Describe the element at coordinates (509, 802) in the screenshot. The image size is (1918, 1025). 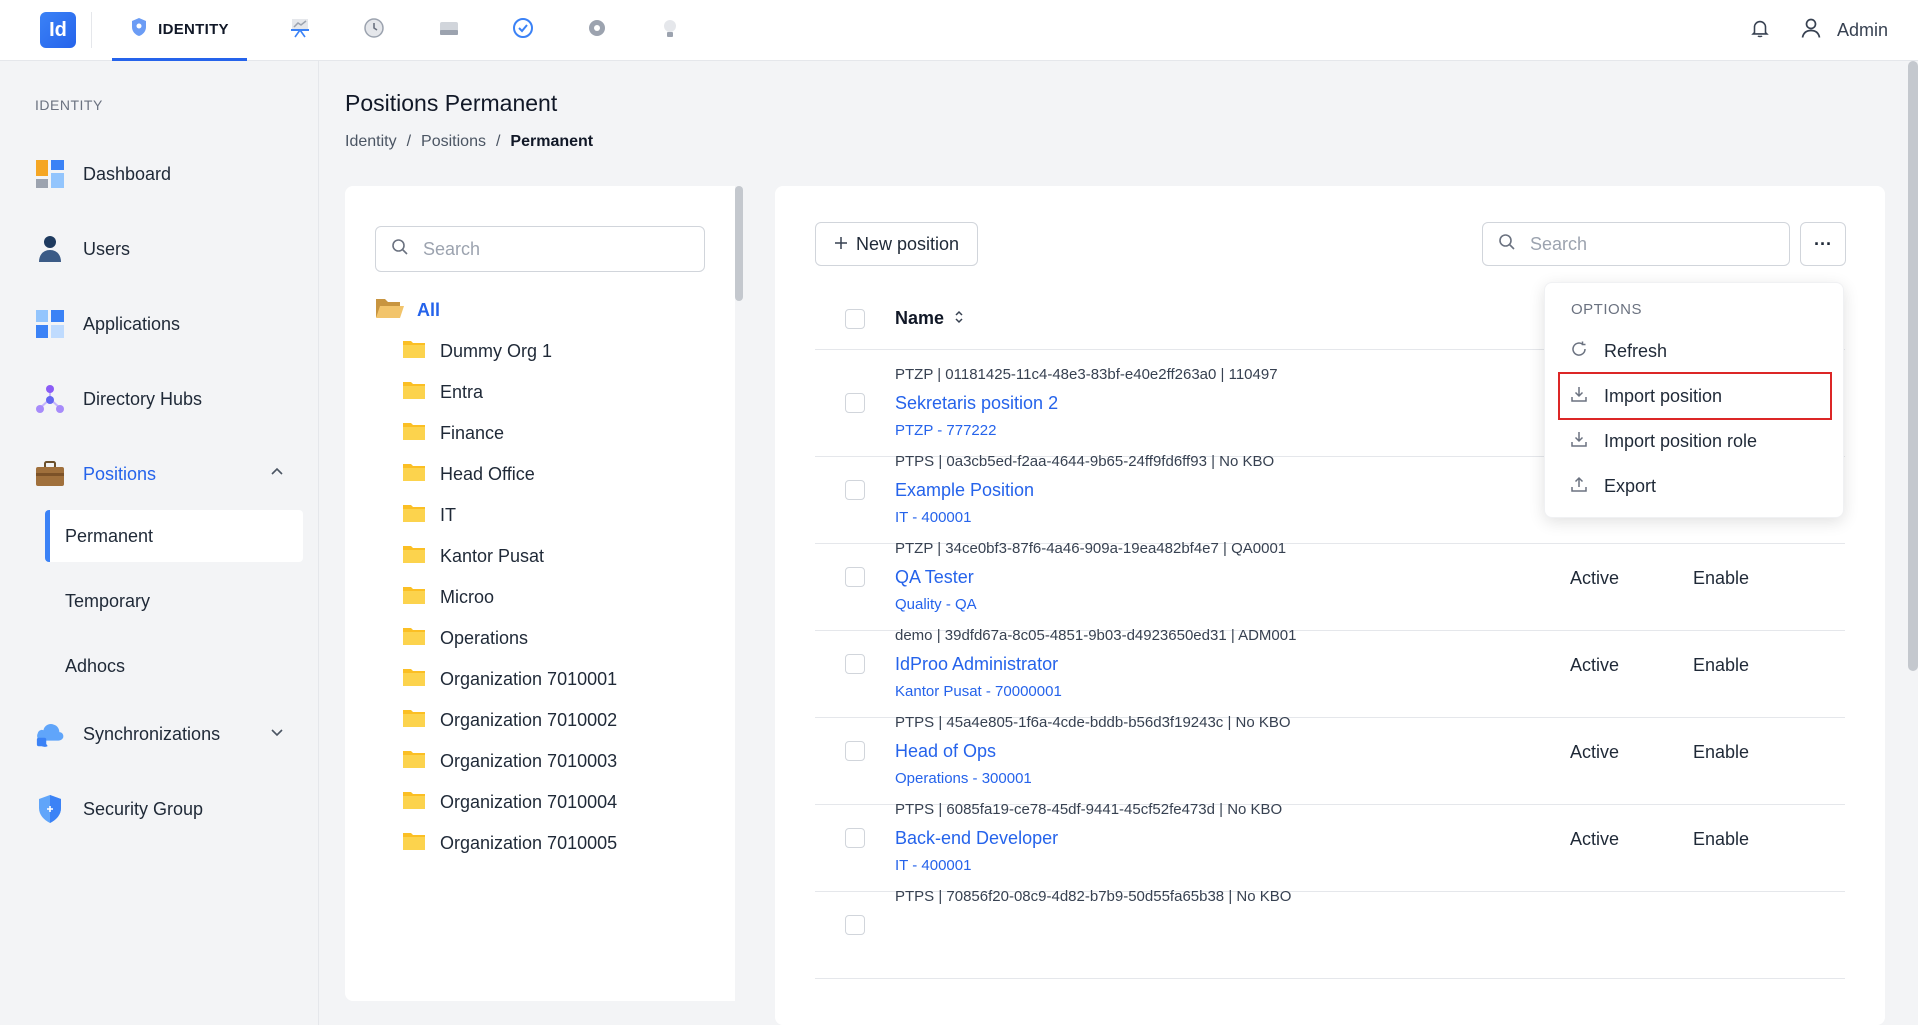
I see `tree-node: Organization 7010004` at that location.